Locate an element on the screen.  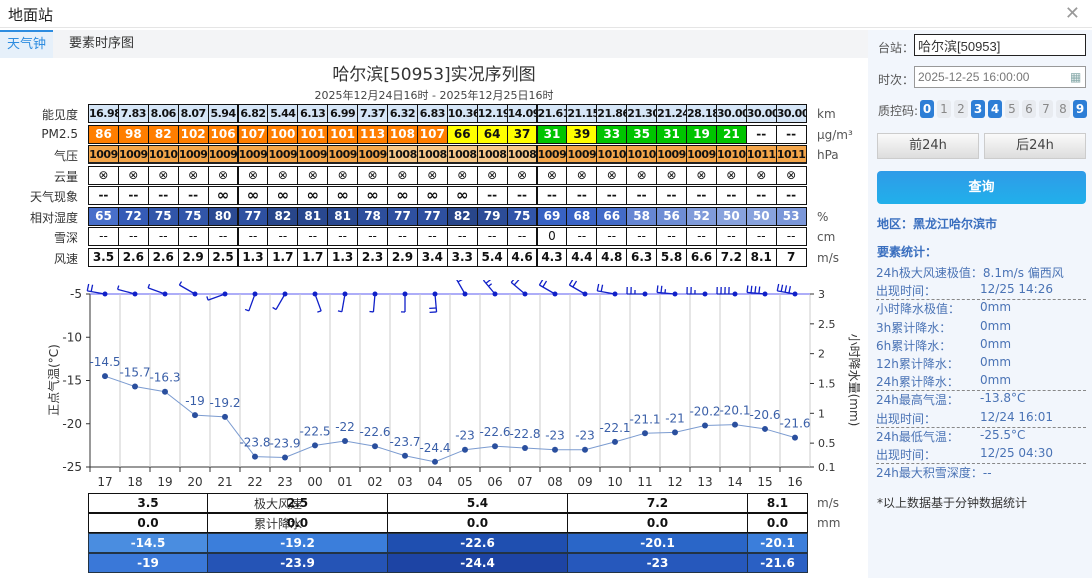
stat-value: 0mm is located at coordinates (996, 343).